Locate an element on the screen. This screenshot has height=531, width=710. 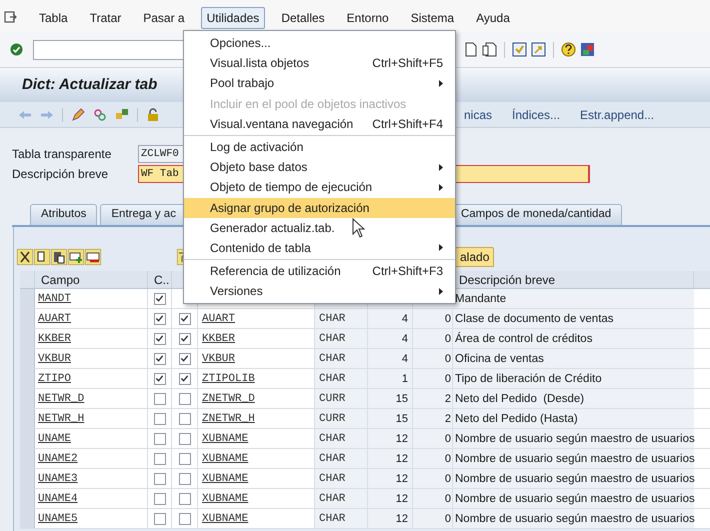
table-cell: CURR is located at coordinates (341, 398).